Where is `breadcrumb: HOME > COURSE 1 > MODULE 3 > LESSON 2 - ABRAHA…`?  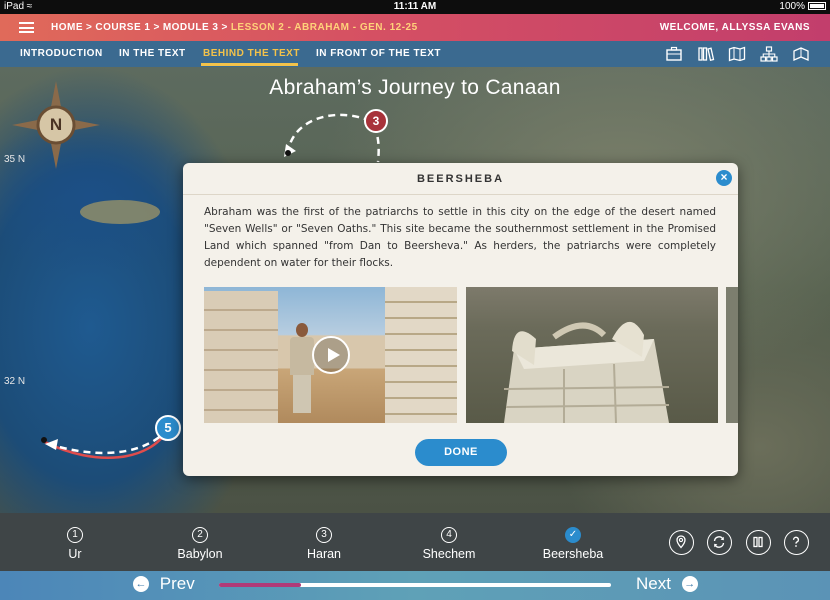 breadcrumb: HOME > COURSE 1 > MODULE 3 > LESSON 2 - ABRAHA… is located at coordinates (234, 27).